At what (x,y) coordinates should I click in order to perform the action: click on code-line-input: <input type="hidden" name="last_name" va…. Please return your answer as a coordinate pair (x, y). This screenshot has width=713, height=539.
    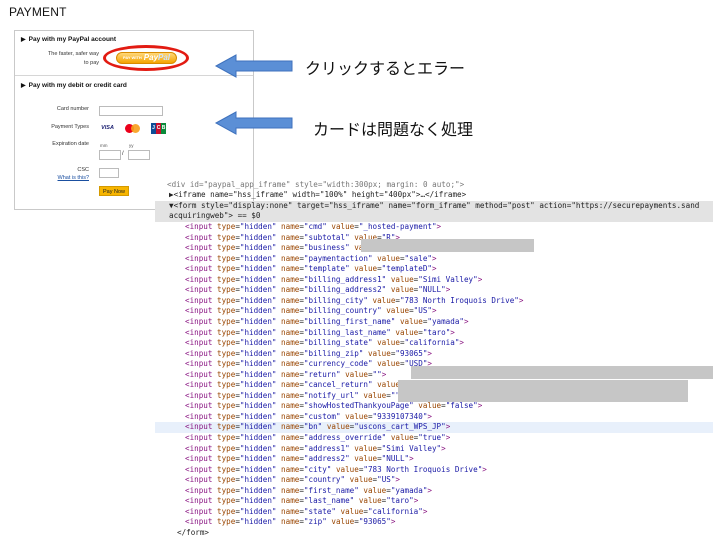
    Looking at the image, I should click on (434, 501).